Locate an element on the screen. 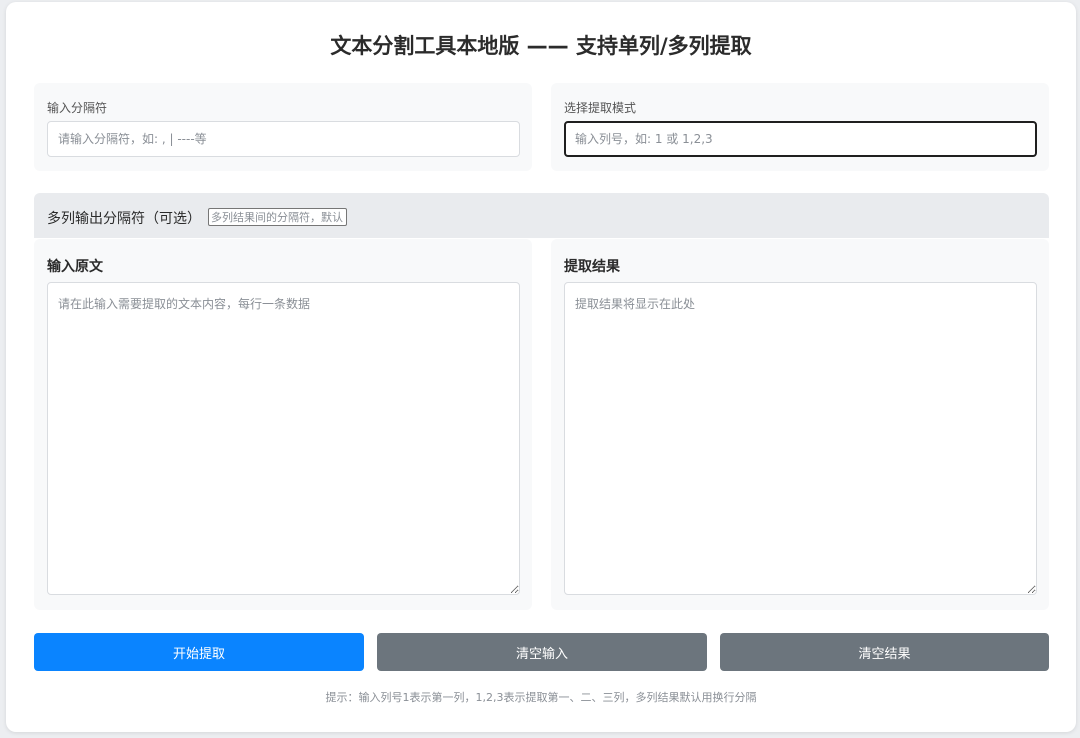 The image size is (1080, 738). clear-input-button: 清空输入 is located at coordinates (542, 652).